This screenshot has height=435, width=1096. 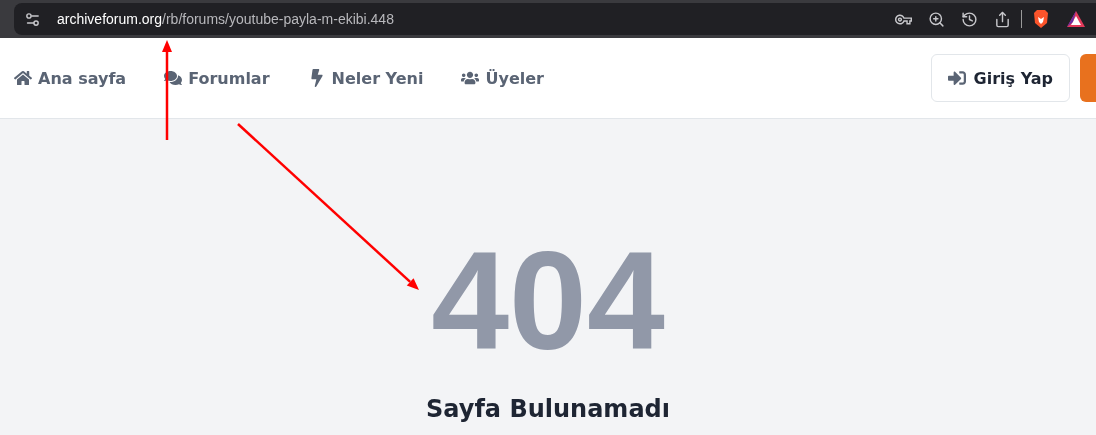 What do you see at coordinates (956, 78) in the screenshot?
I see `sign-in-icon` at bounding box center [956, 78].